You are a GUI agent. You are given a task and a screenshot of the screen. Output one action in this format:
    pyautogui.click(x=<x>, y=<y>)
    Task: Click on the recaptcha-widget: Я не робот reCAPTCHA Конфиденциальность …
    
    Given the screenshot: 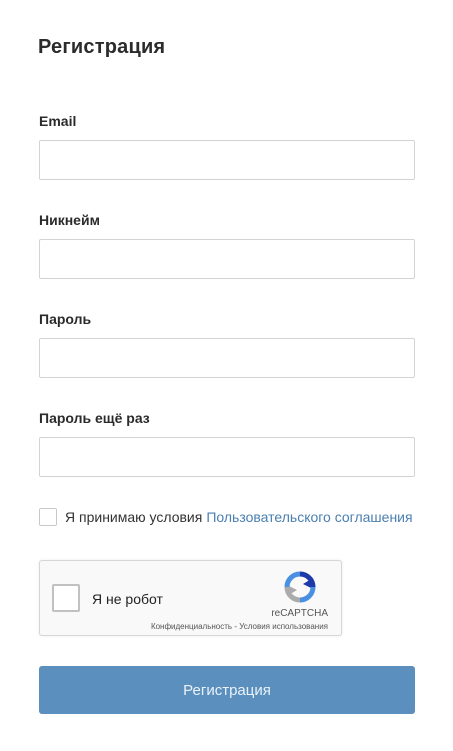 What is the action you would take?
    pyautogui.click(x=190, y=598)
    